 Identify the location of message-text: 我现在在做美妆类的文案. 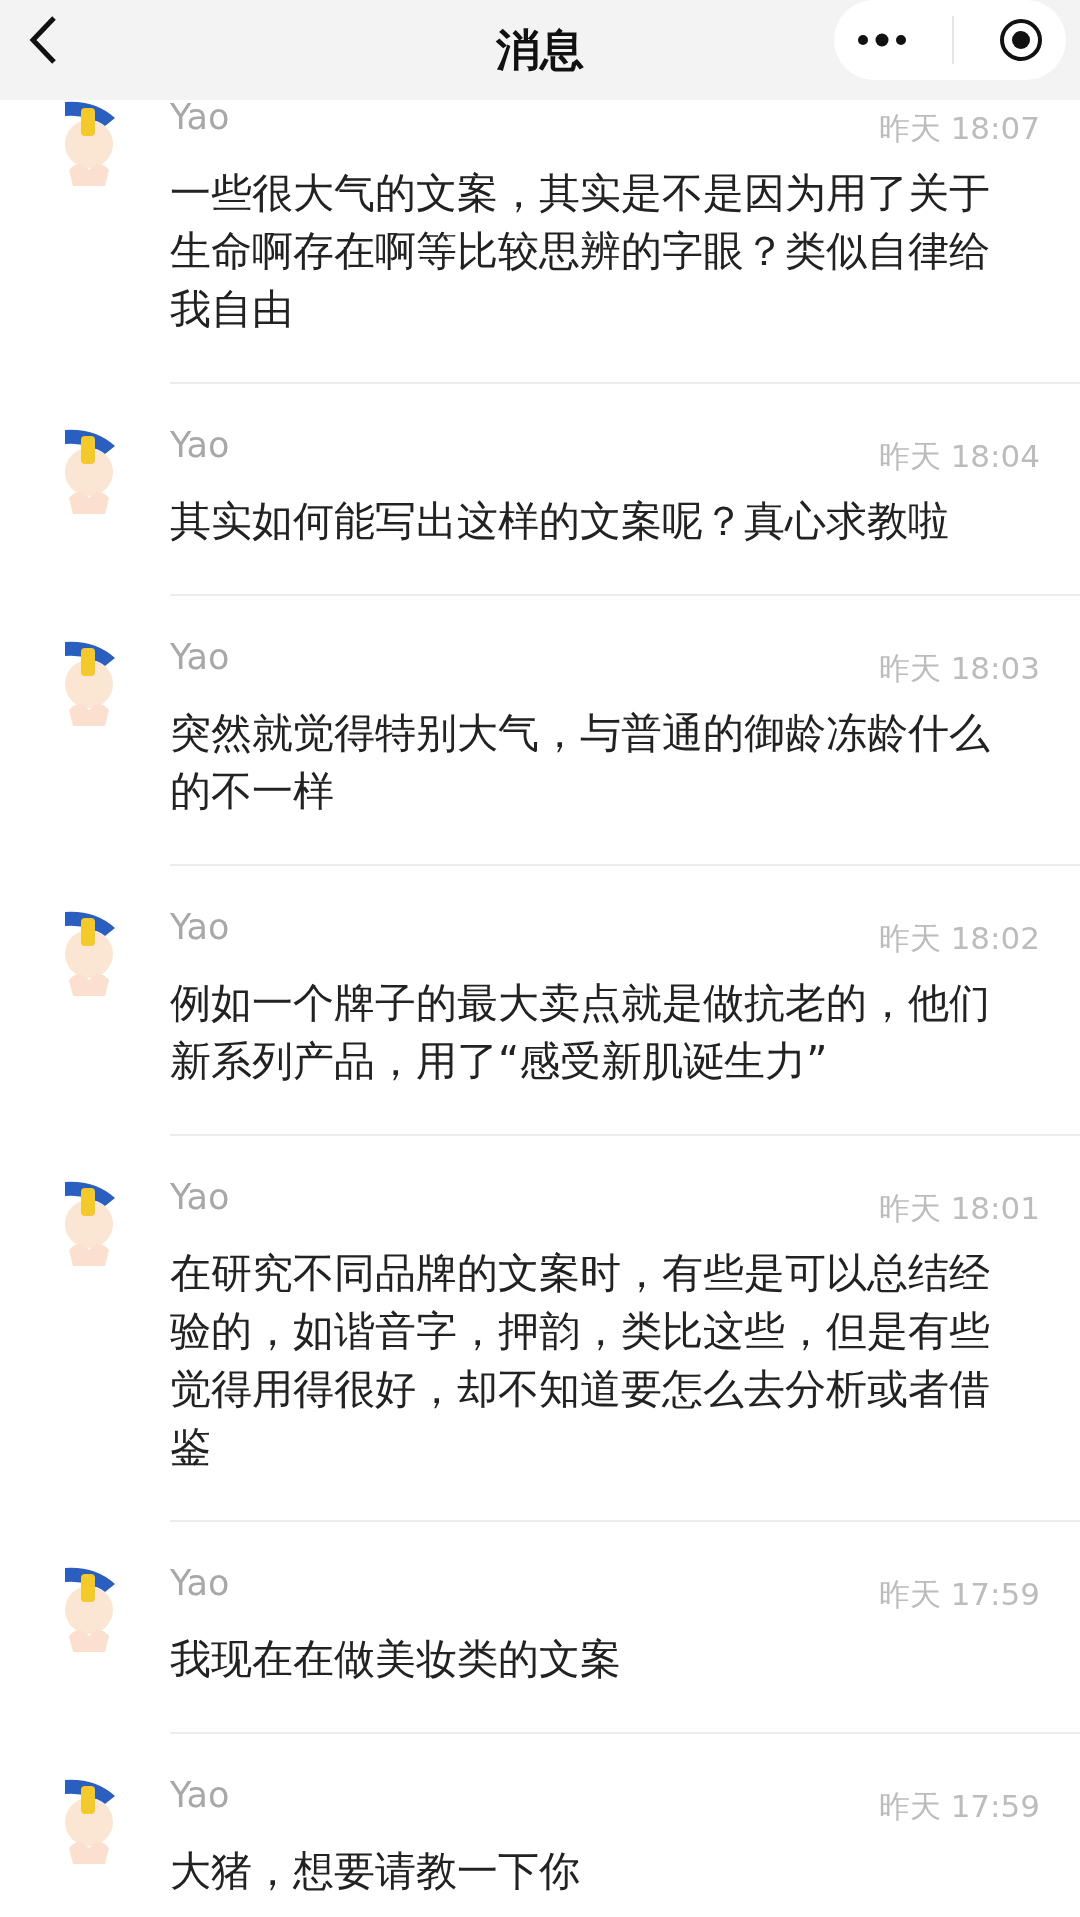
(396, 1659).